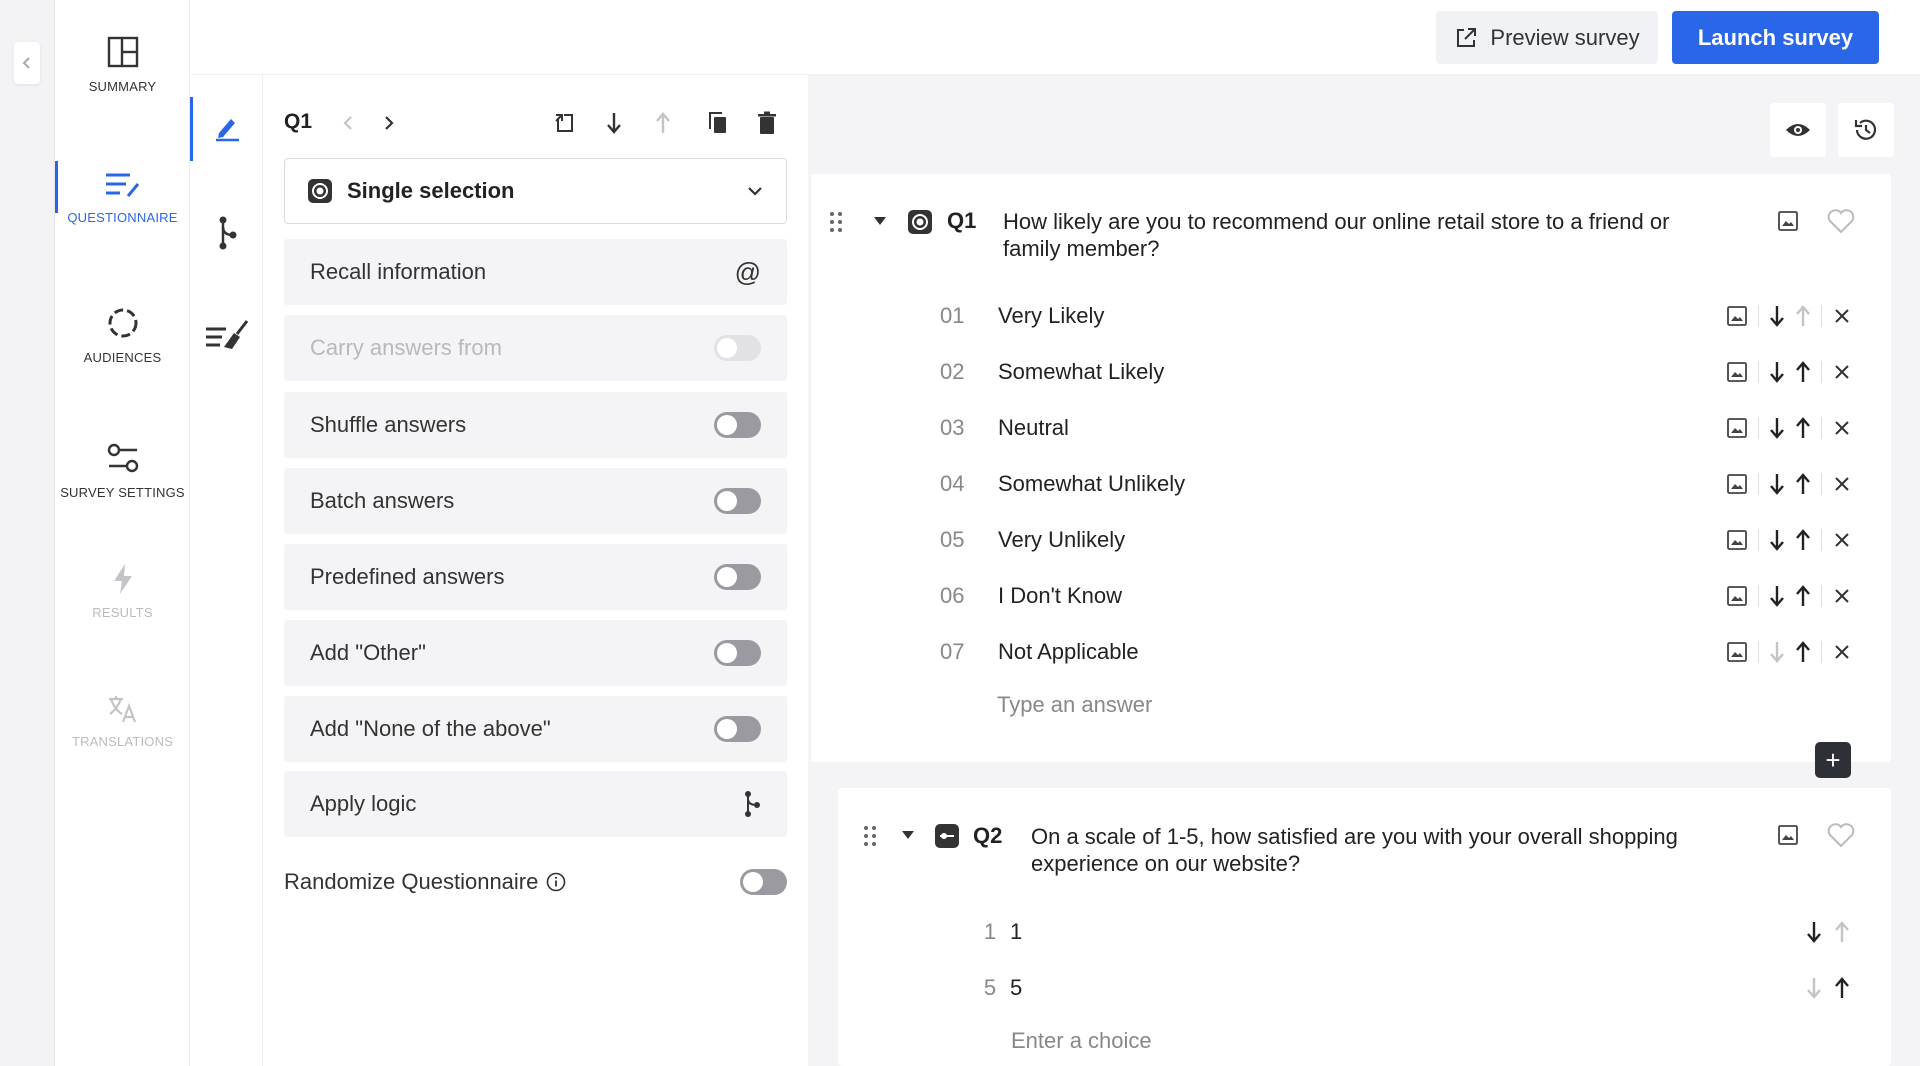 The width and height of the screenshot is (1920, 1066). I want to click on collapse-q1-caret-icon, so click(880, 223).